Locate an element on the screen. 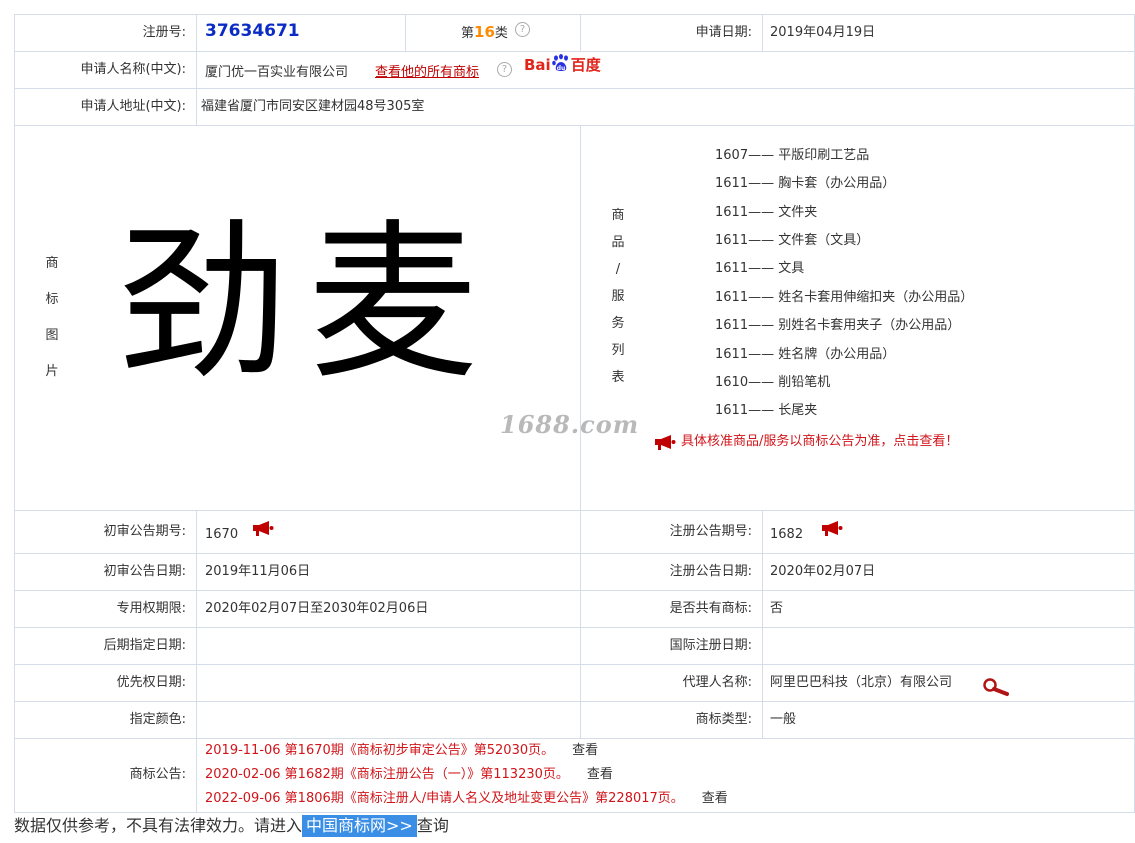 The image size is (1135, 843). baidu-paw-icon: du is located at coordinates (561, 63).